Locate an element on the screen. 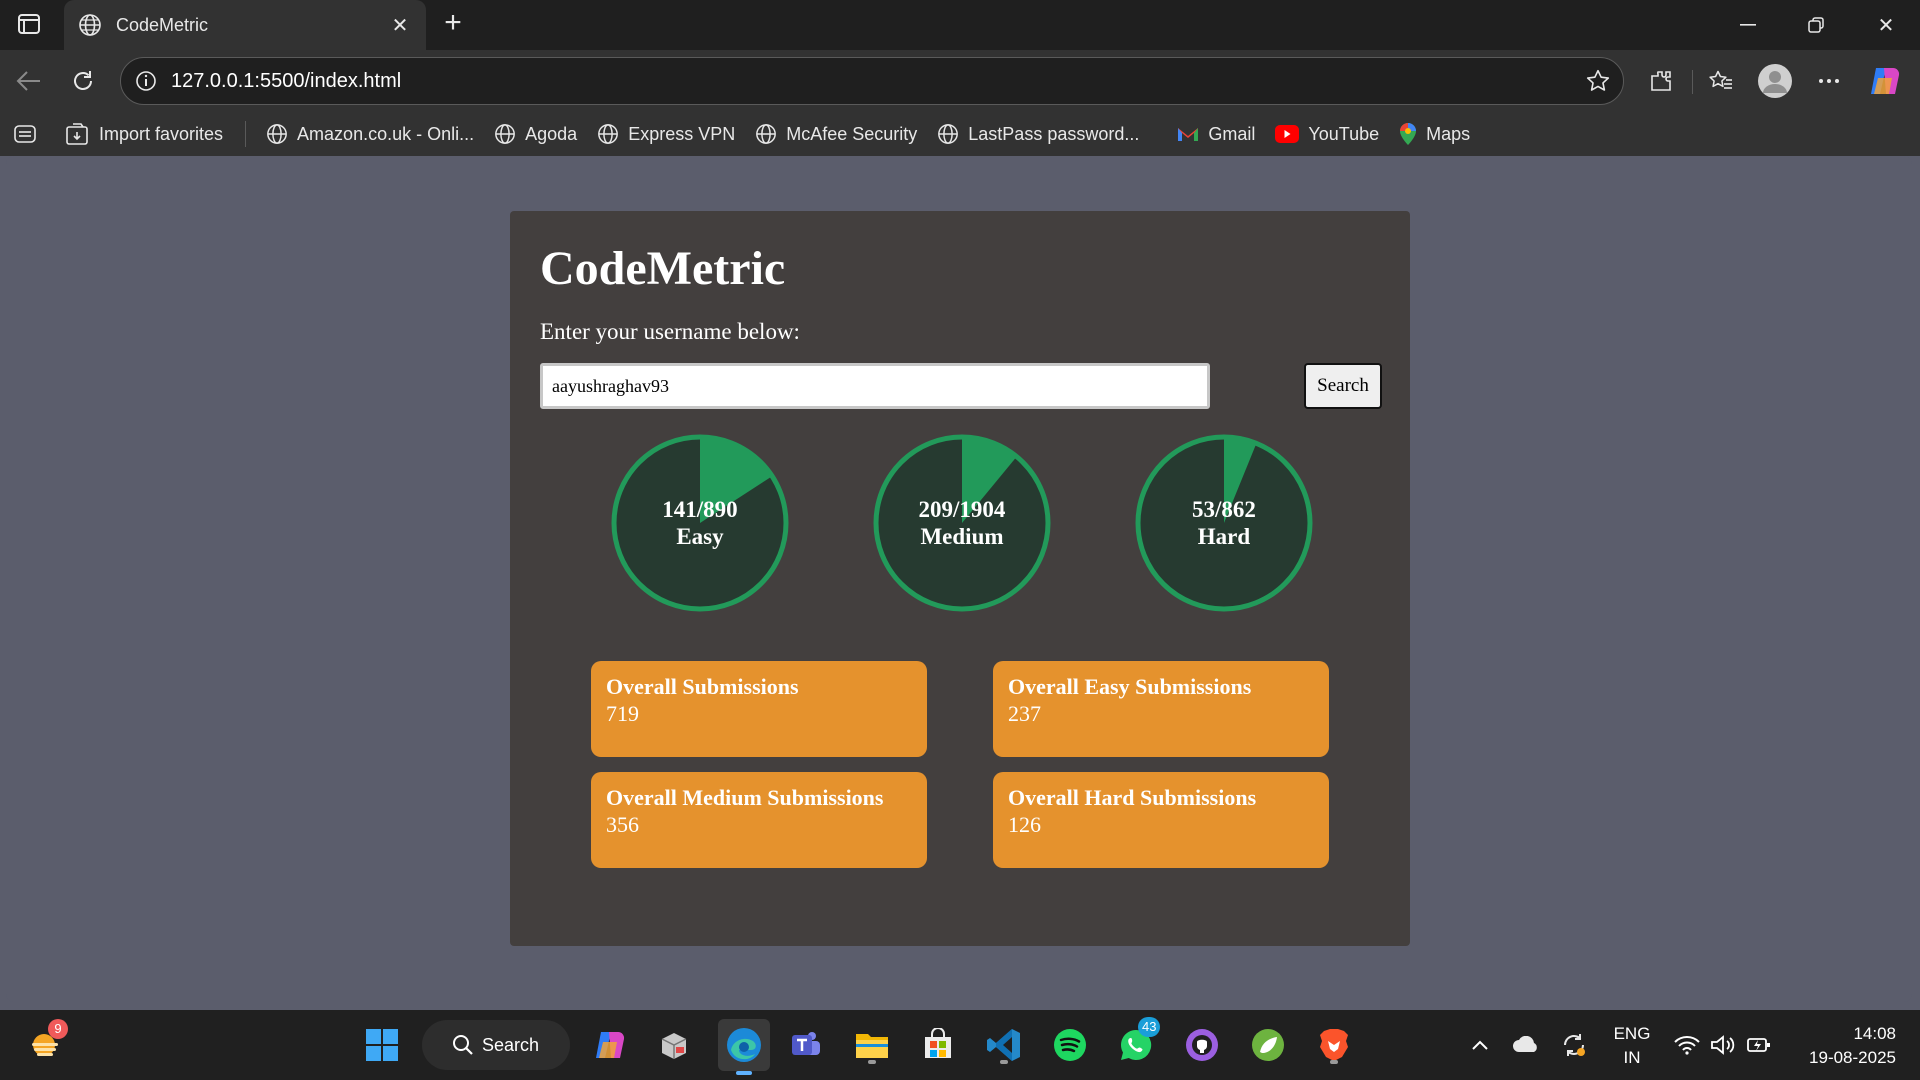  stat-value: 356 is located at coordinates (622, 824).